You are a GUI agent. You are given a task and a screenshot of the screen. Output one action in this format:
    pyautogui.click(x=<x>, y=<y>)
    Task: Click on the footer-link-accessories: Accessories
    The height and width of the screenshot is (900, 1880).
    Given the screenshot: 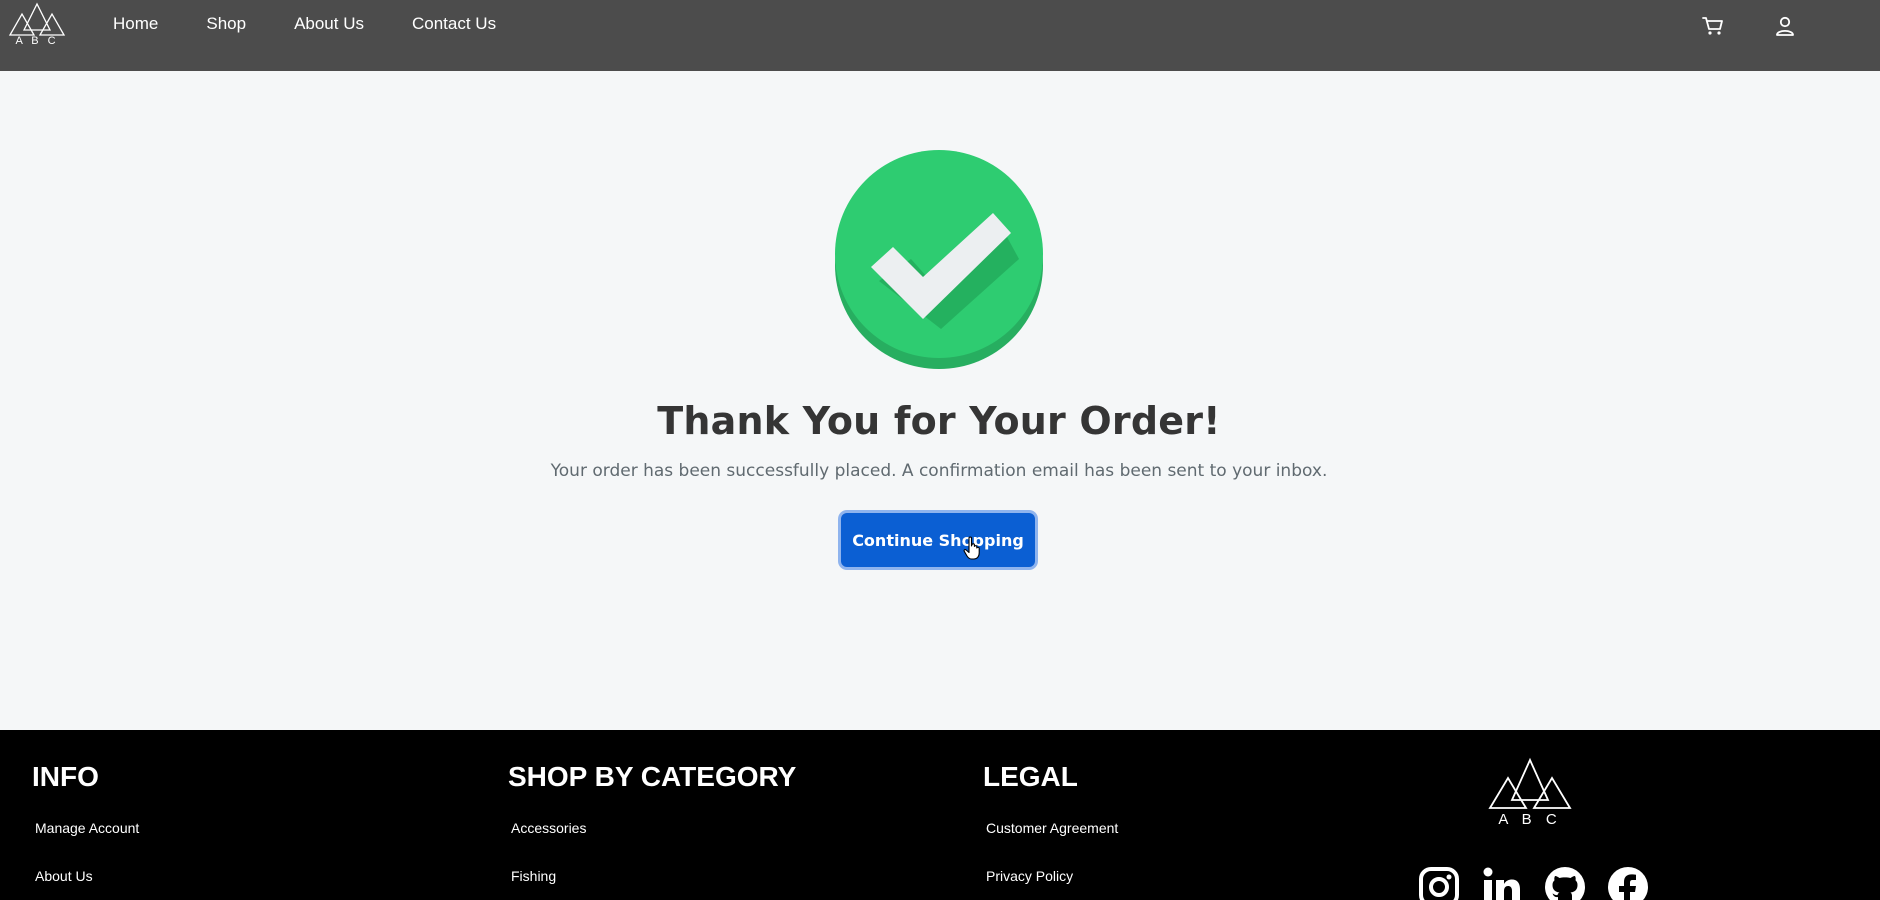 What is the action you would take?
    pyautogui.click(x=548, y=828)
    